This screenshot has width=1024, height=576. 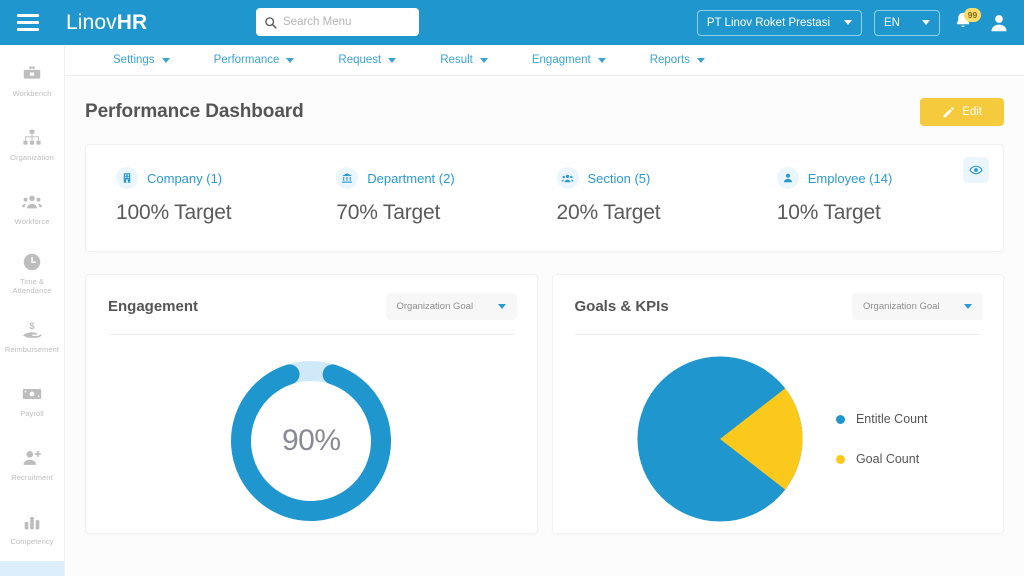 I want to click on visibility-toggle-button, so click(x=976, y=170).